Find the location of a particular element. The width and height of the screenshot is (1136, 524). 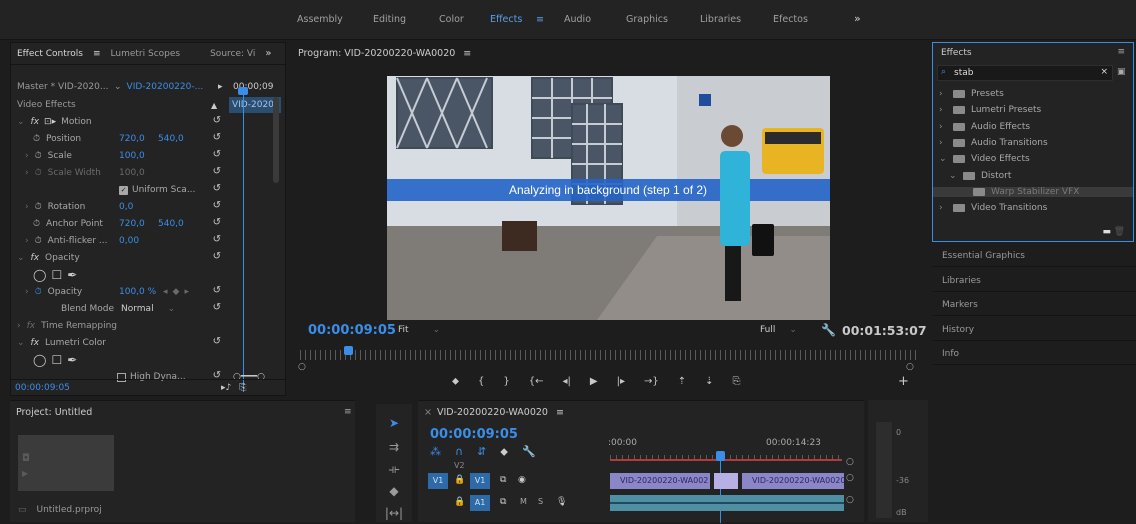

uniform-scale-checkbox: ✓ is located at coordinates (123, 190).